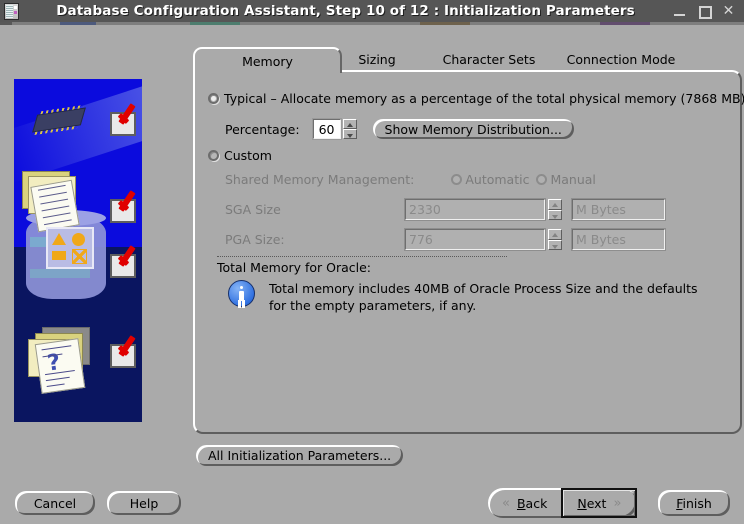 The image size is (744, 524). What do you see at coordinates (377, 59) in the screenshot?
I see `tab-sizing-label: Sizing` at bounding box center [377, 59].